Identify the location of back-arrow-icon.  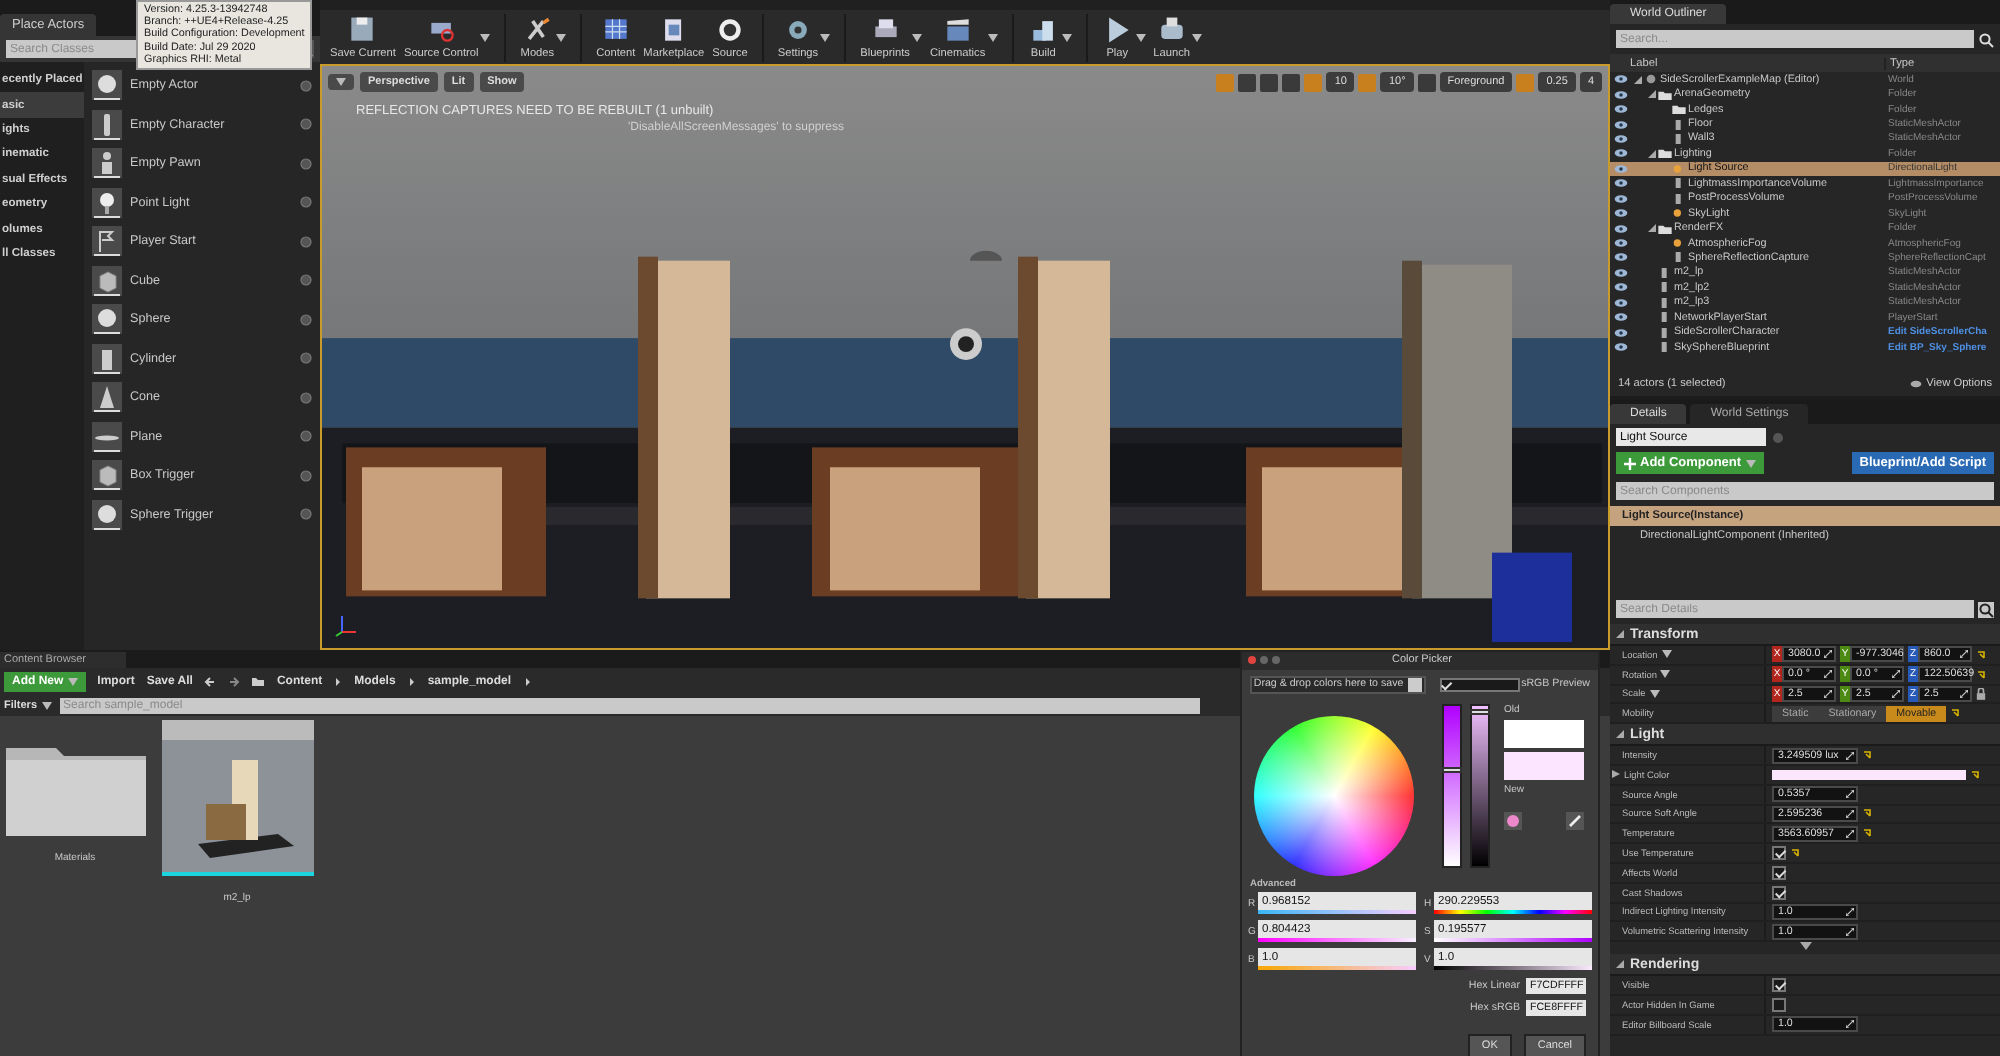
(210, 682).